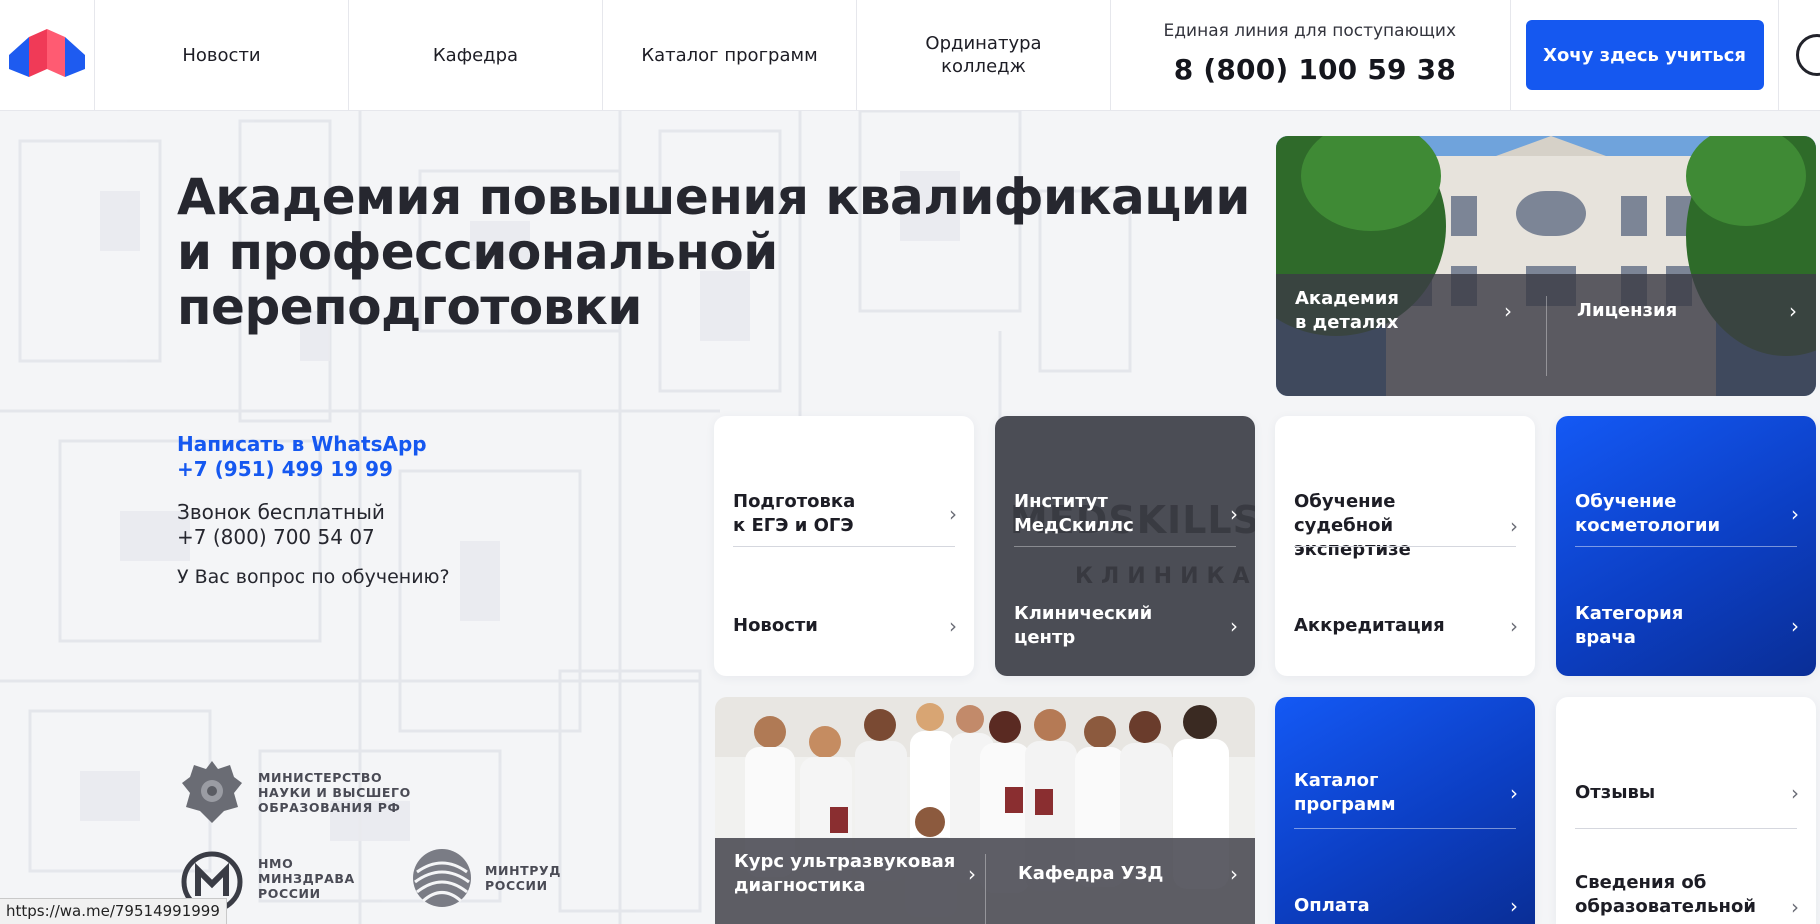 This screenshot has height=924, width=1820. What do you see at coordinates (794, 513) in the screenshot?
I see `link-exam-prep-label: Подготовка к ЕГЭ и ОГЭ` at bounding box center [794, 513].